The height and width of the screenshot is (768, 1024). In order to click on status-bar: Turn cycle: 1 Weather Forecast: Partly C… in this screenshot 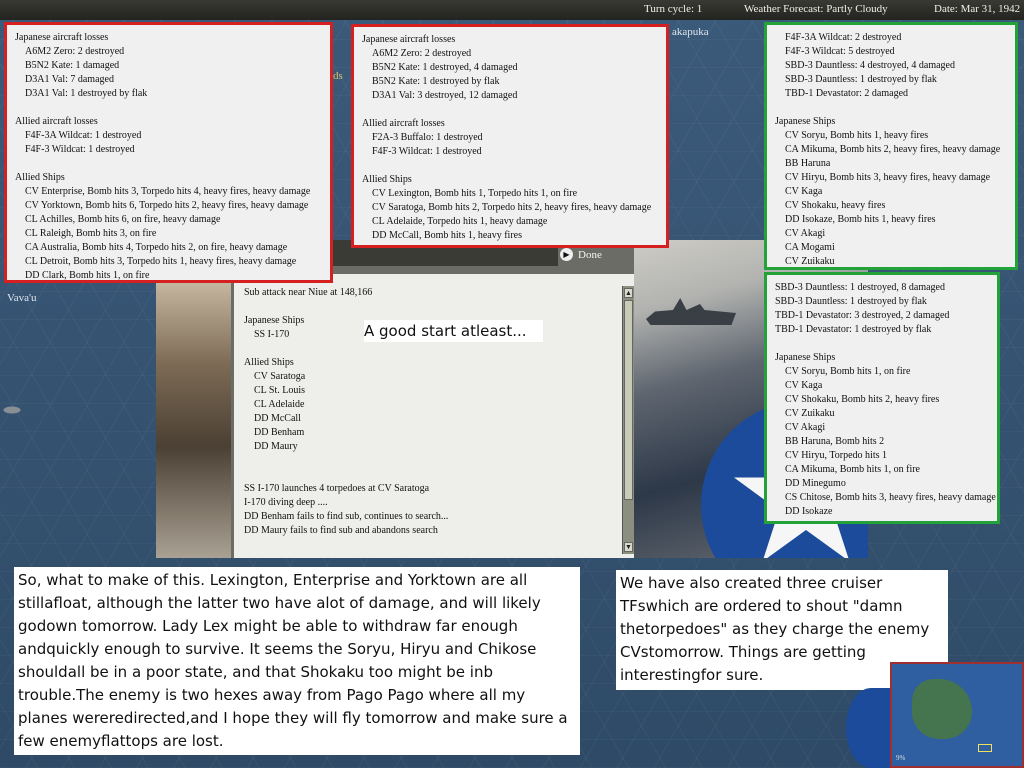, I will do `click(512, 10)`.